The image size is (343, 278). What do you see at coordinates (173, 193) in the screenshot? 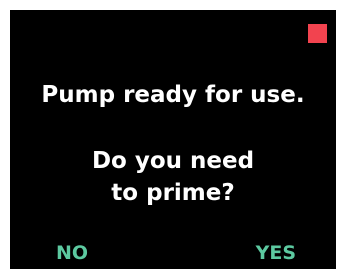
I see `prime-question-line-2: to prime?` at bounding box center [173, 193].